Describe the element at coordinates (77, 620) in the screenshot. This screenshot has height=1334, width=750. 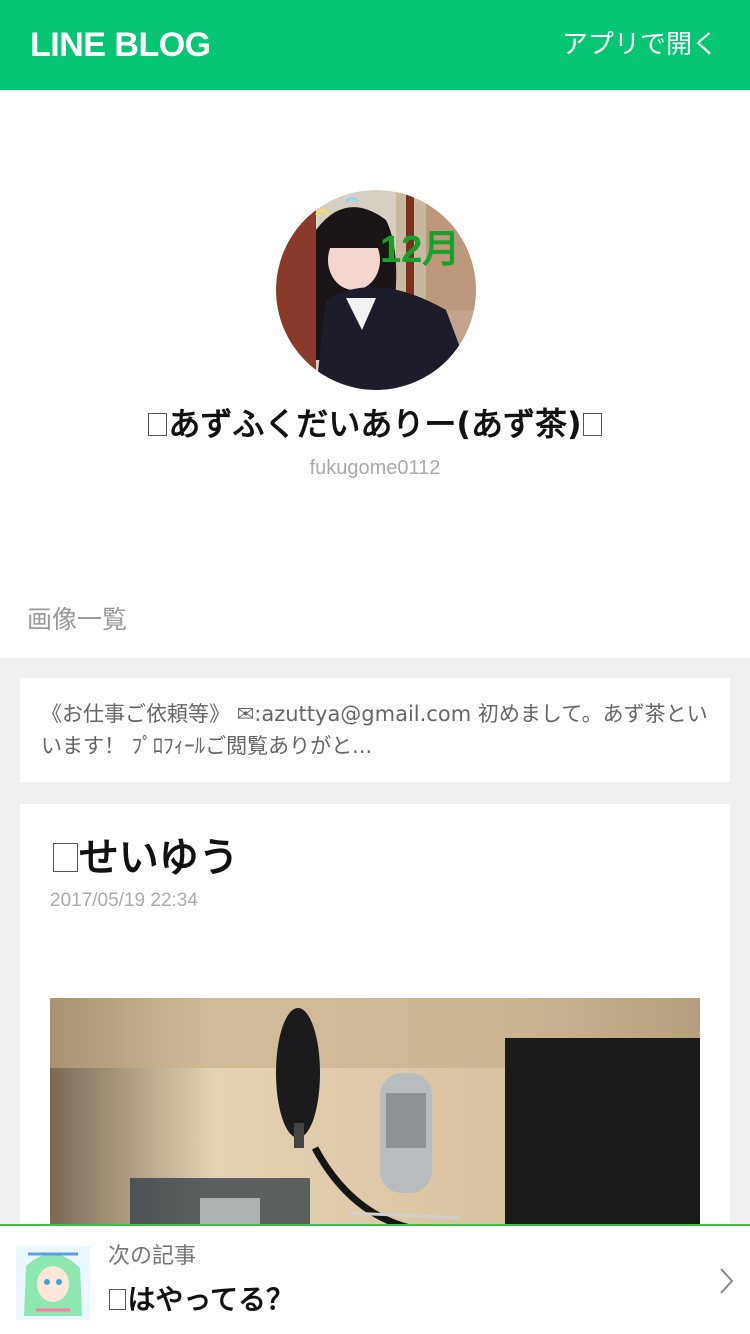
I see `images-list-link: 画像一覧` at that location.